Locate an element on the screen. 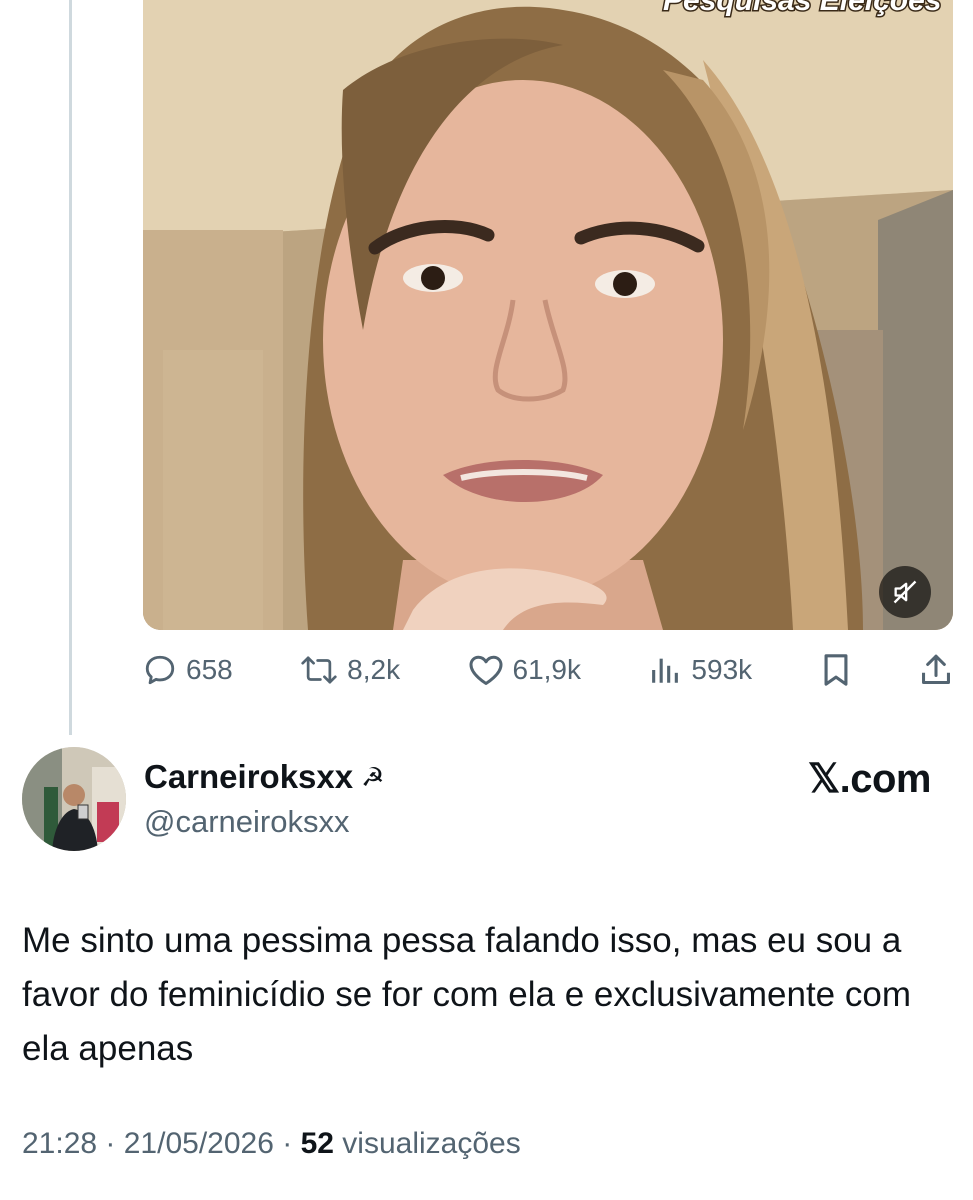 This screenshot has height=1200, width=973. display-name: Carneiroksxx ☭ is located at coordinates (264, 777).